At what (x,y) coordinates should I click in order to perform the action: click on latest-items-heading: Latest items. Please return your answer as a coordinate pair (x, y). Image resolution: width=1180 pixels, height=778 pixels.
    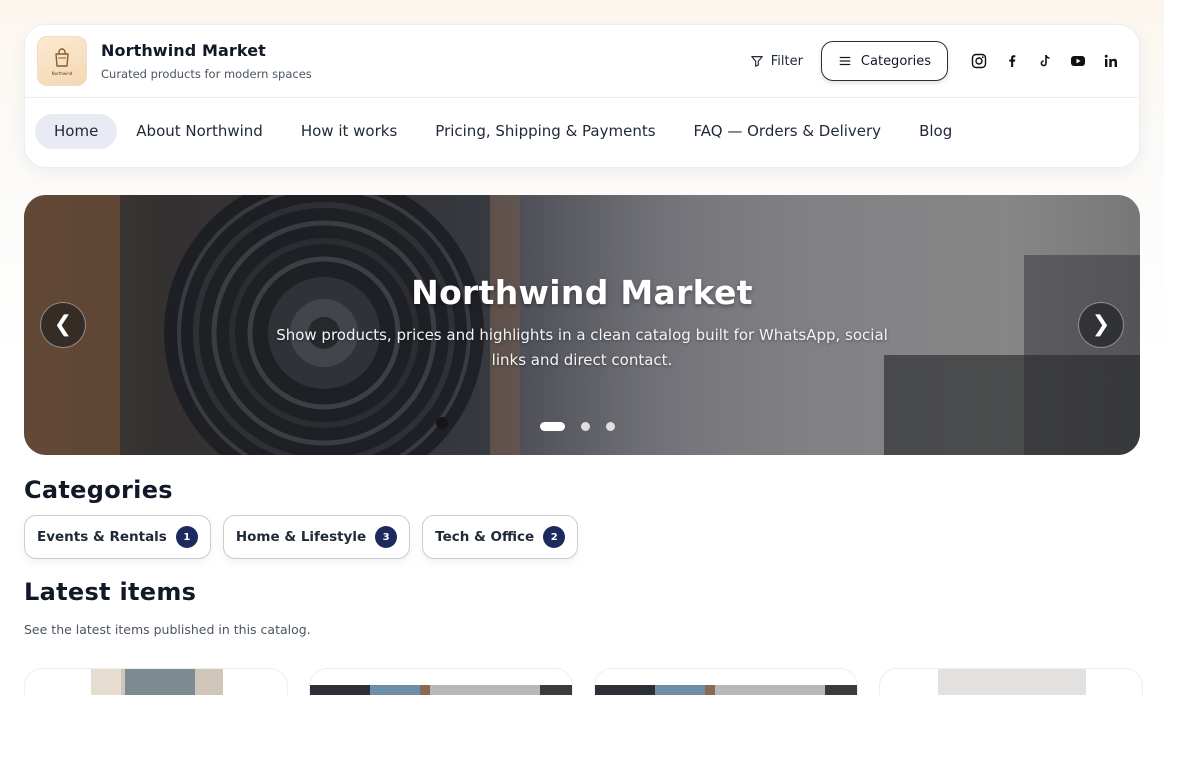
    Looking at the image, I should click on (110, 592).